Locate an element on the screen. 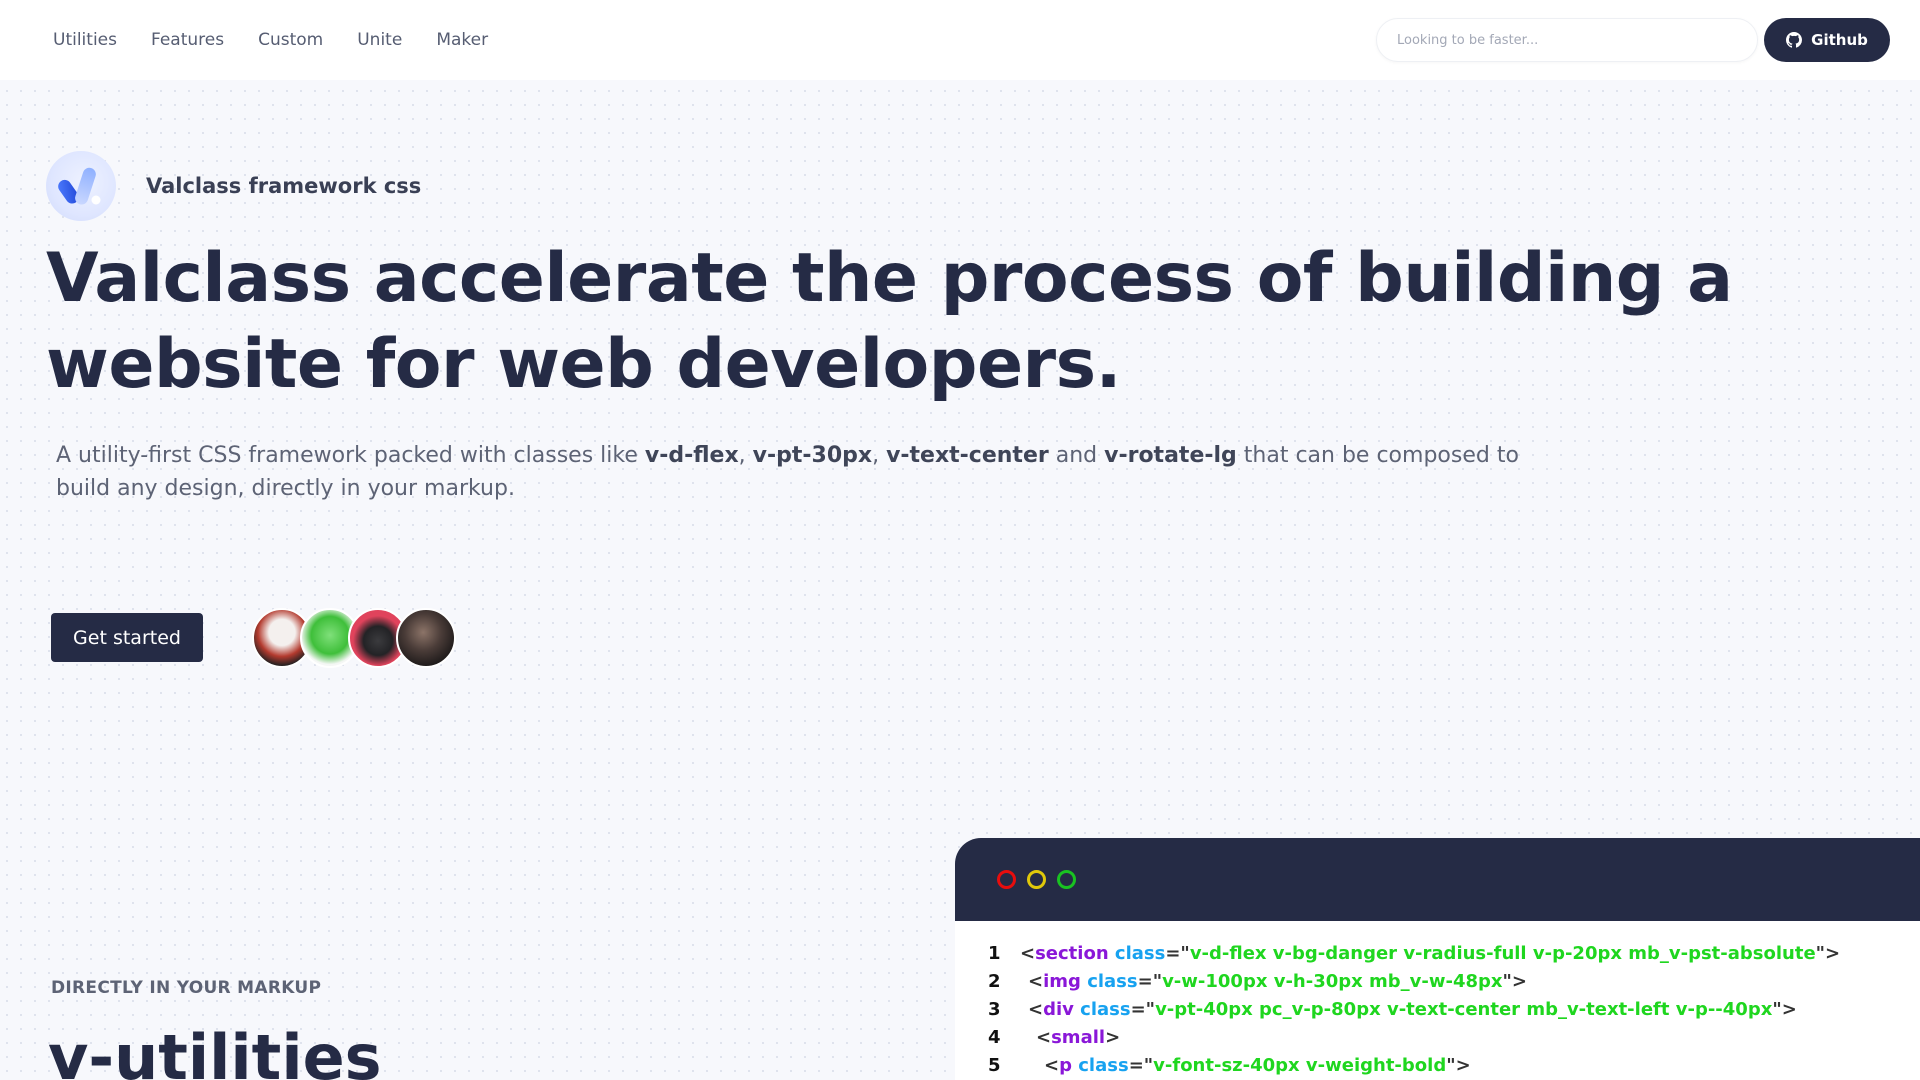 The width and height of the screenshot is (1920, 1080). line-number: 4 is located at coordinates (994, 1037).